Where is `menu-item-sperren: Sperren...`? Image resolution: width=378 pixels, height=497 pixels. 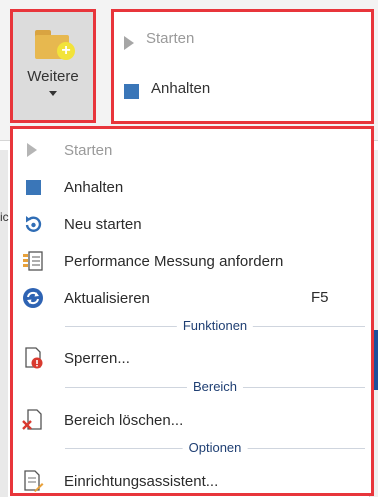 menu-item-sperren: Sperren... is located at coordinates (192, 358).